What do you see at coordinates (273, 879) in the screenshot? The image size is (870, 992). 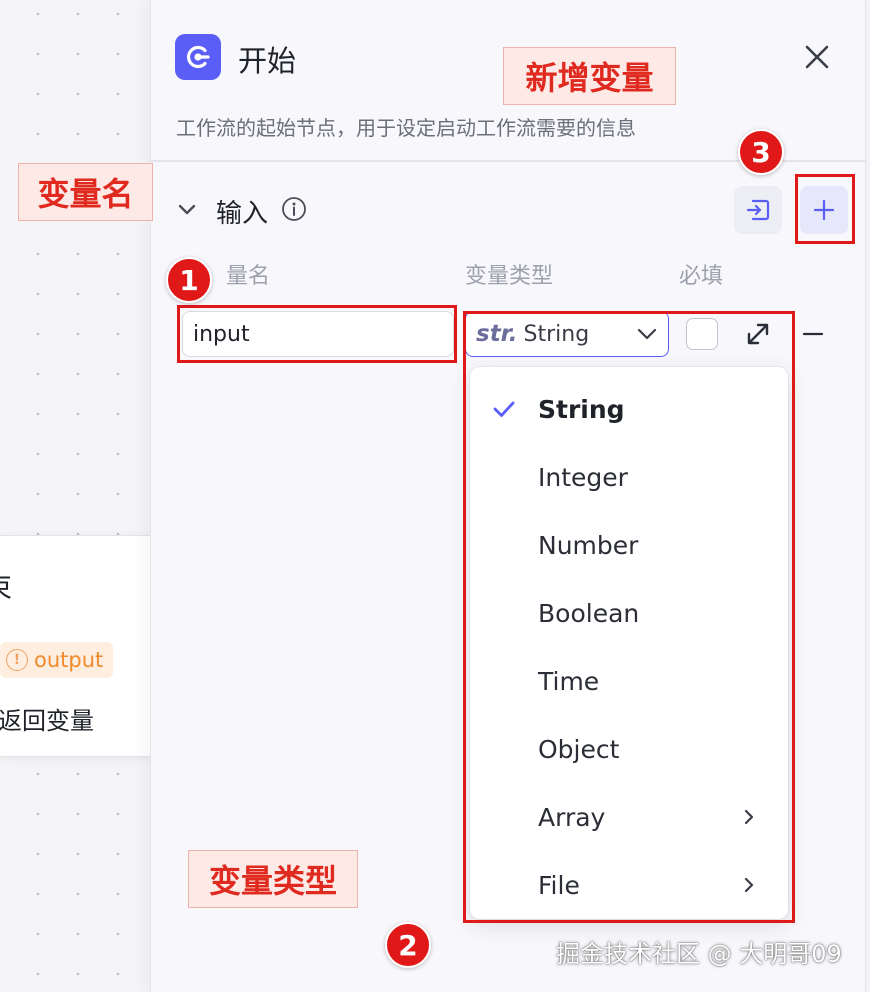 I see `callout-variable-type: 变量类型` at bounding box center [273, 879].